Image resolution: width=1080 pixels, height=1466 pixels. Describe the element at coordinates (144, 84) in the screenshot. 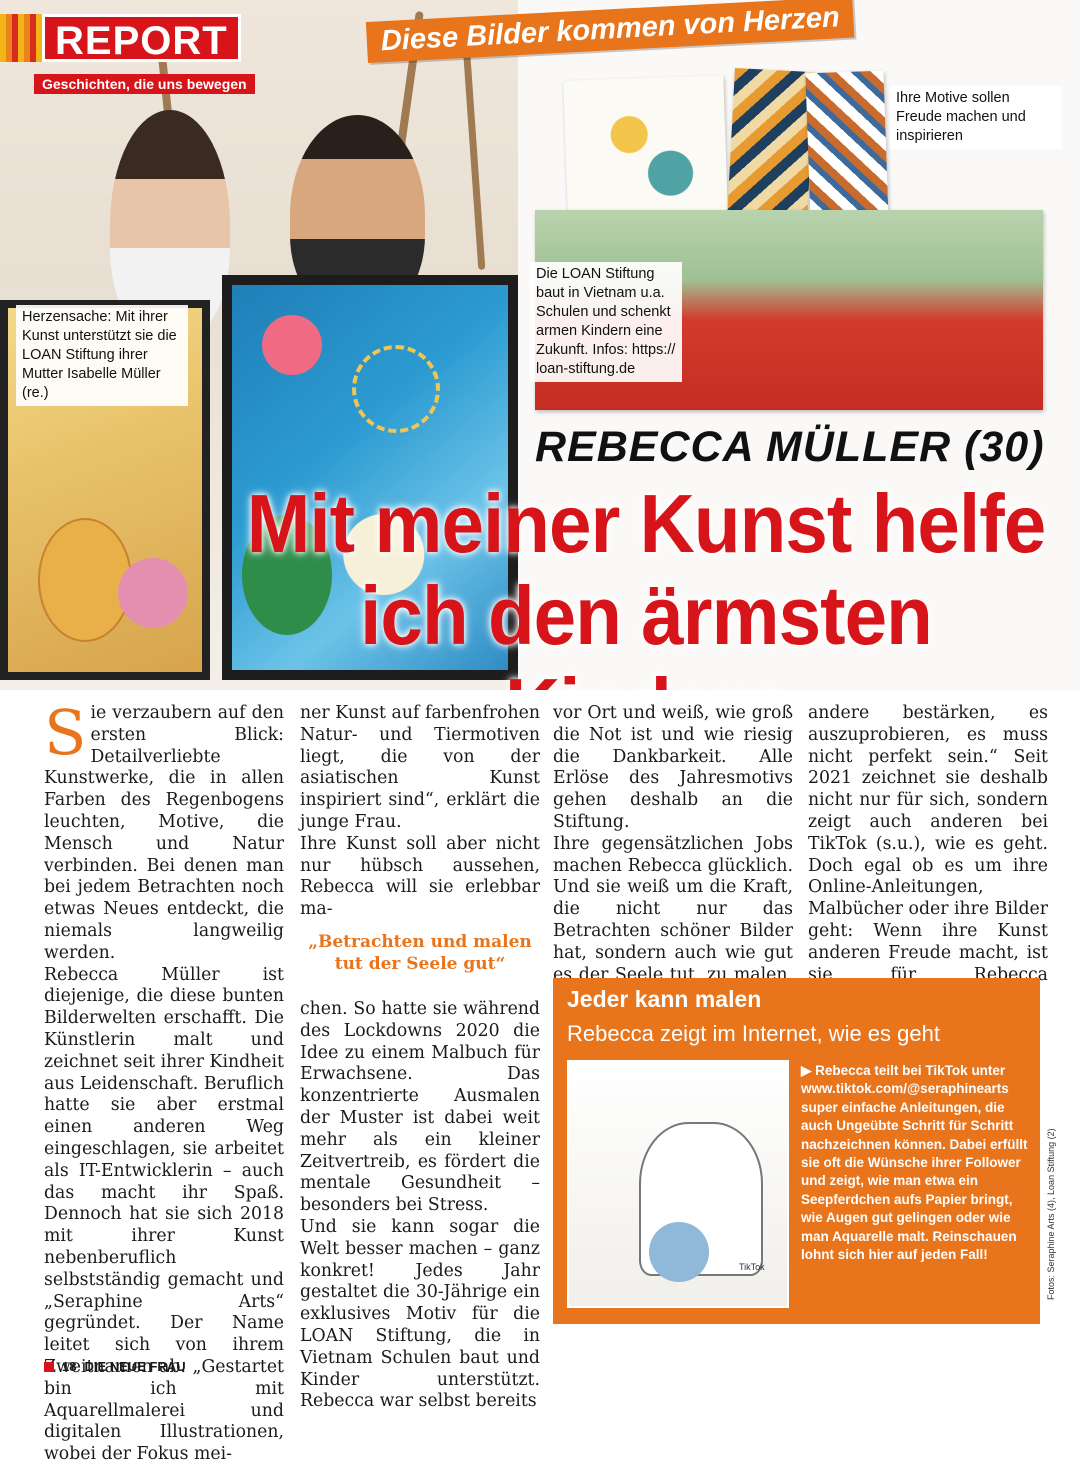

I see `section-subtitle: Geschichten, die uns bewegen` at that location.